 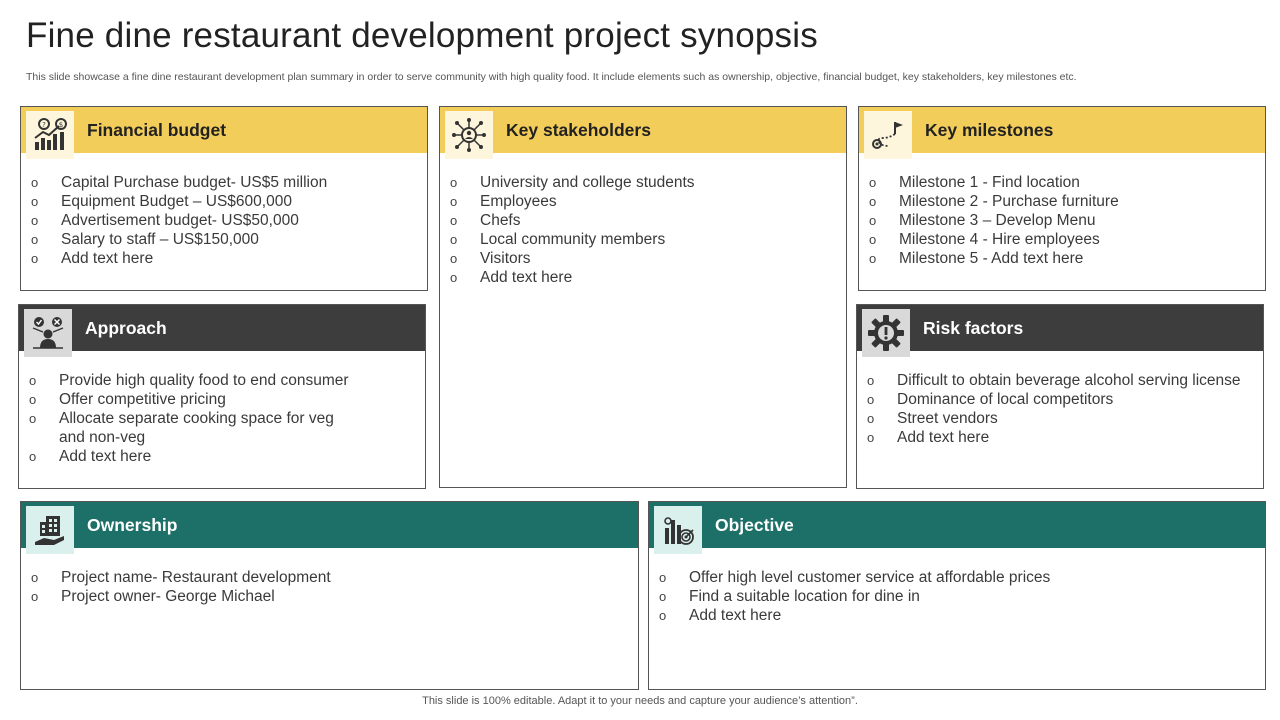 I want to click on network-people-icon, so click(x=469, y=135).